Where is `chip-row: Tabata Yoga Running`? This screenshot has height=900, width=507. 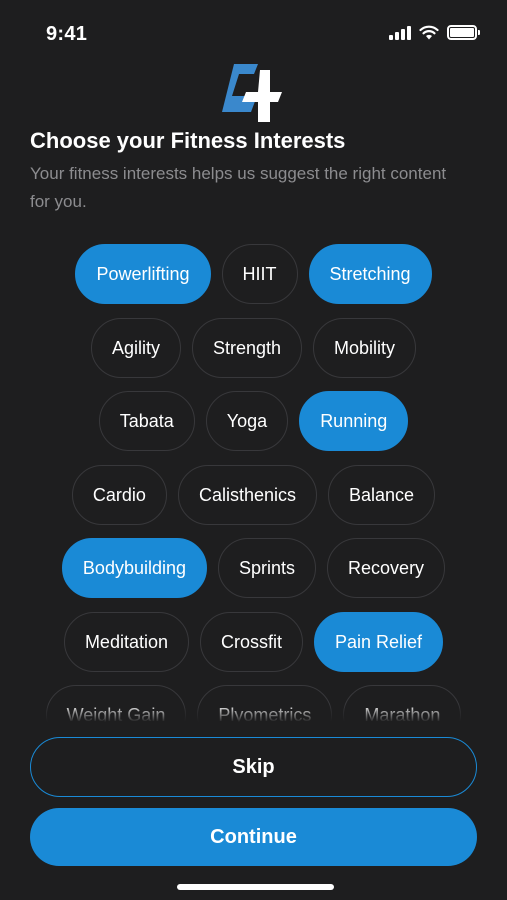
chip-row: Tabata Yoga Running is located at coordinates (253, 421).